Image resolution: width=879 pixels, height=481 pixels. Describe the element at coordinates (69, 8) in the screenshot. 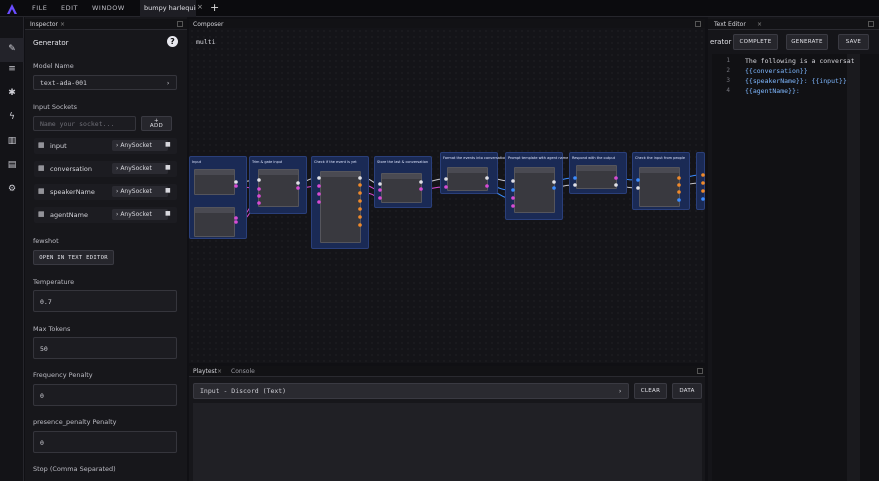

I see `menu-edit: EDIT` at that location.